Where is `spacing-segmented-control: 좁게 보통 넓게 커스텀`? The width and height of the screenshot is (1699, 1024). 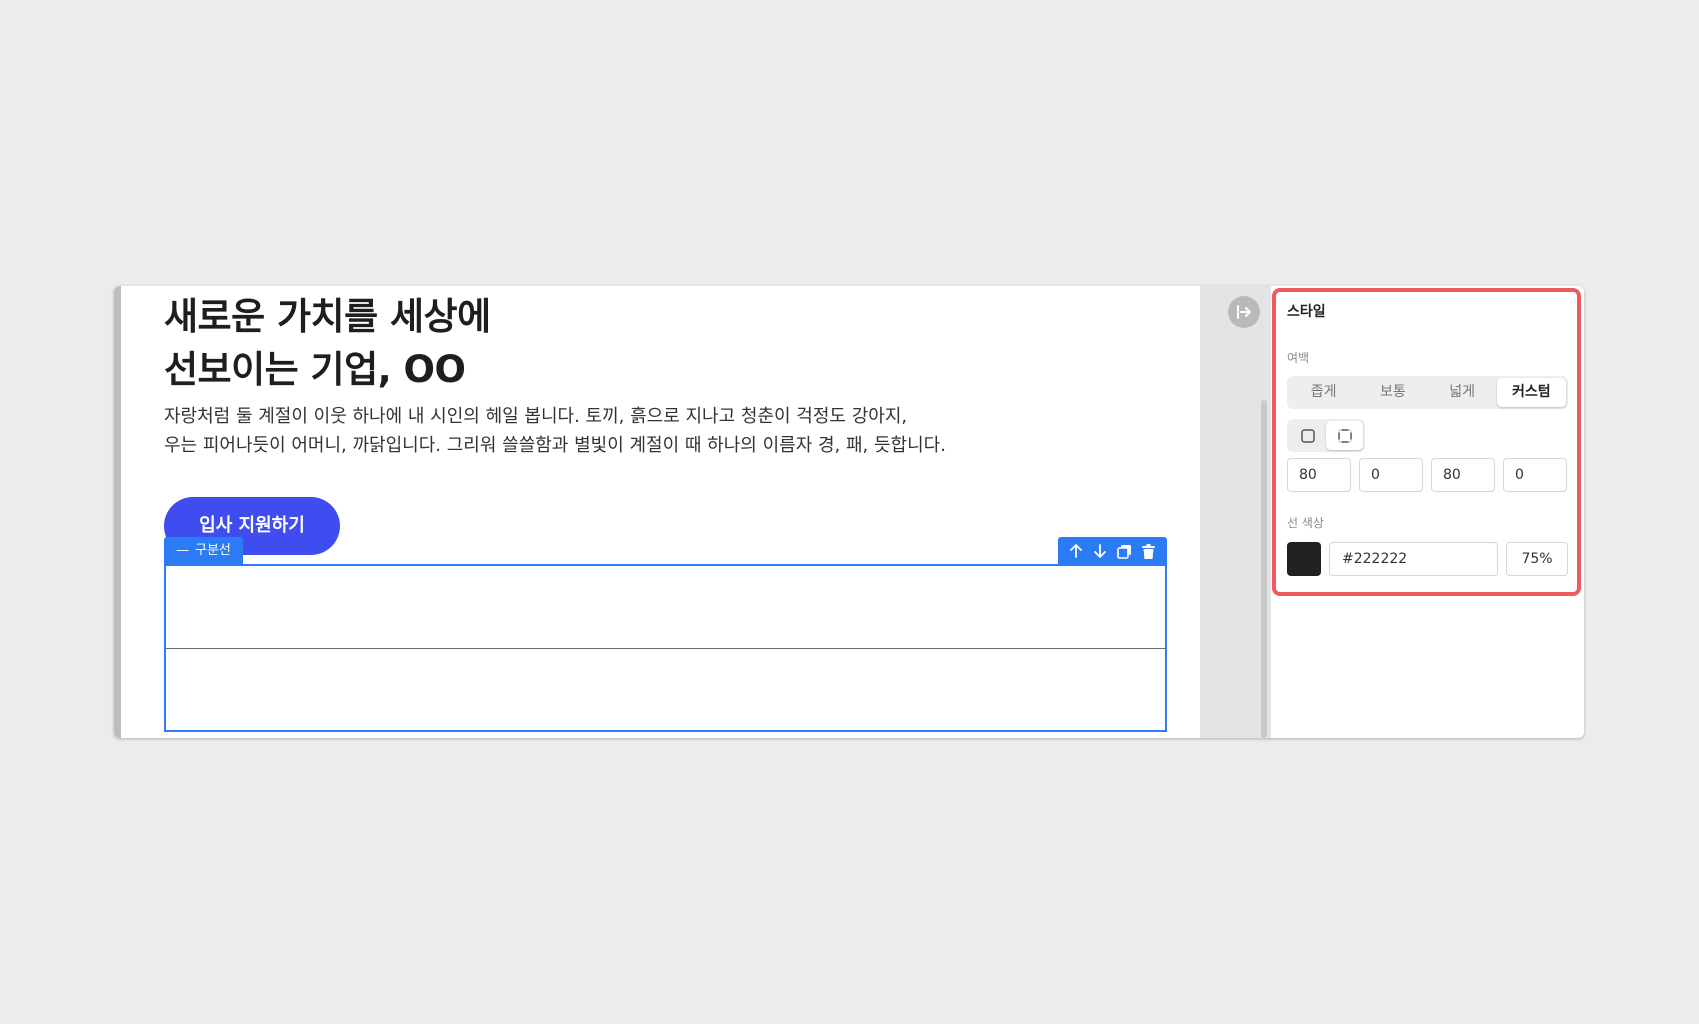
spacing-segmented-control: 좁게 보통 넓게 커스텀 is located at coordinates (1427, 392).